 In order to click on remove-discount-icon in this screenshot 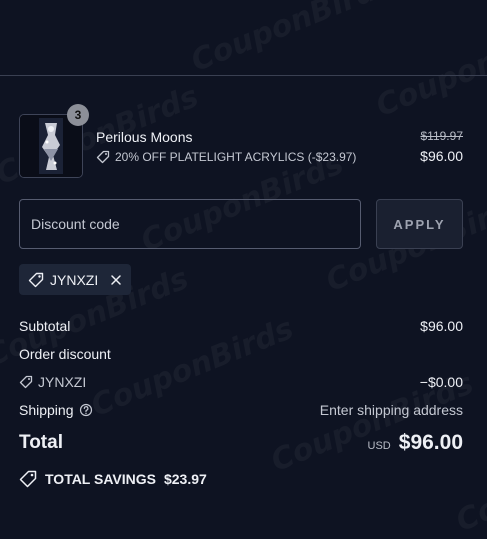, I will do `click(116, 280)`.